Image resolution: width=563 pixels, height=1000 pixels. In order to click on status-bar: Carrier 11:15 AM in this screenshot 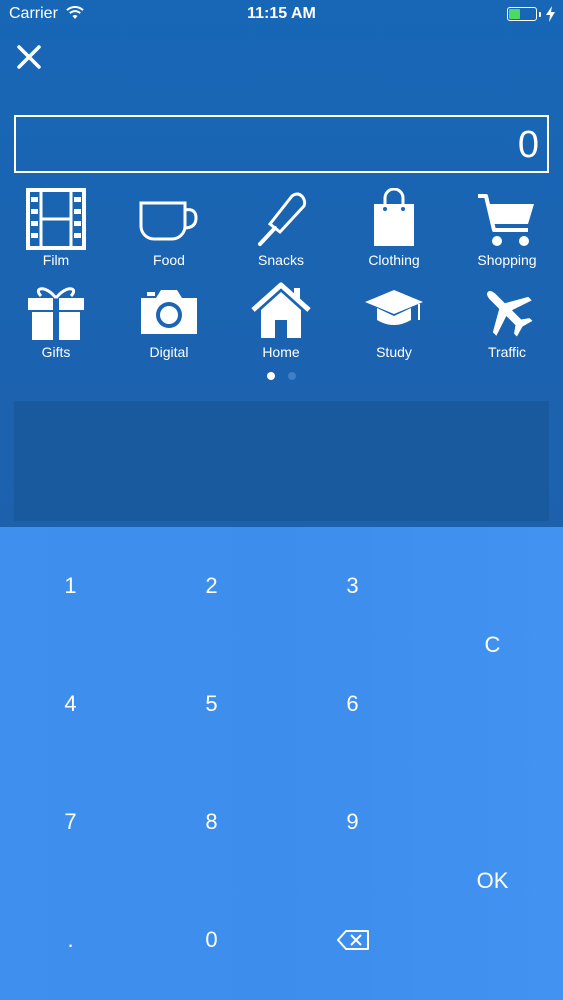, I will do `click(281, 15)`.